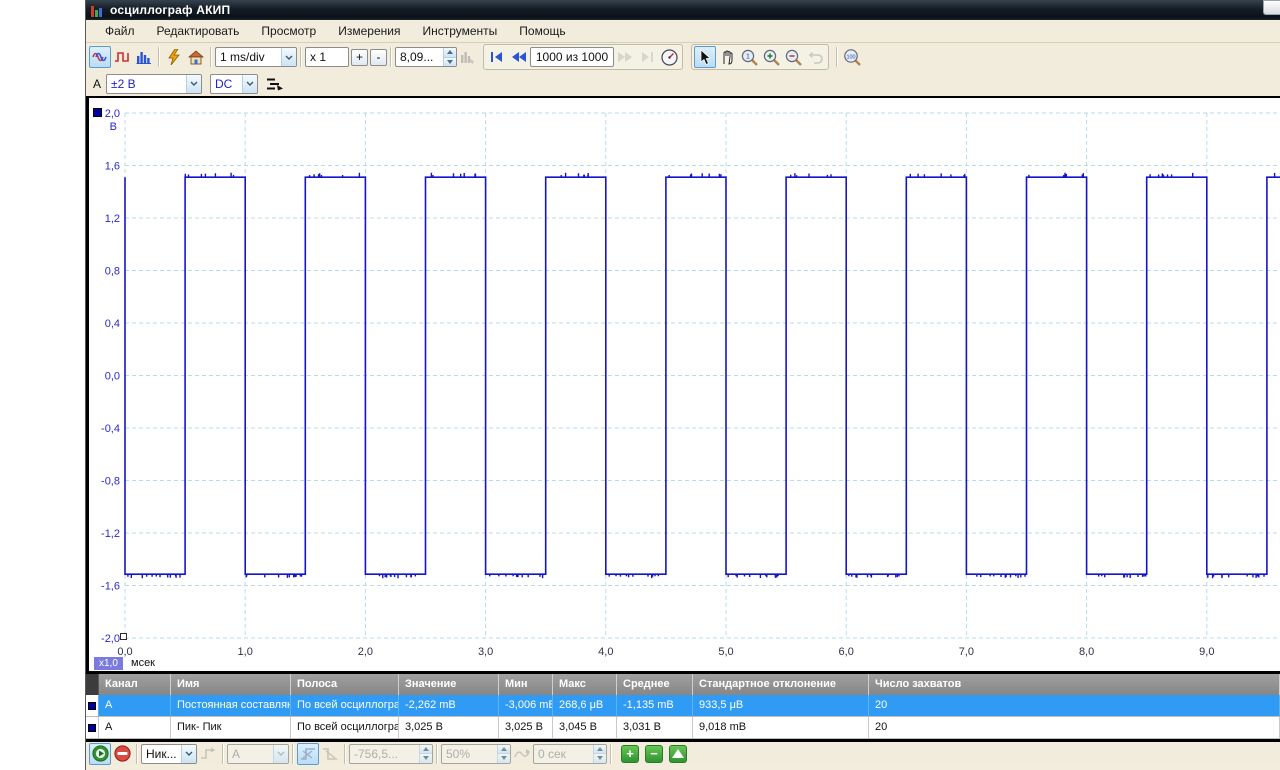  What do you see at coordinates (781, 728) in the screenshot?
I see `measurement-cell: 9,018 mB` at bounding box center [781, 728].